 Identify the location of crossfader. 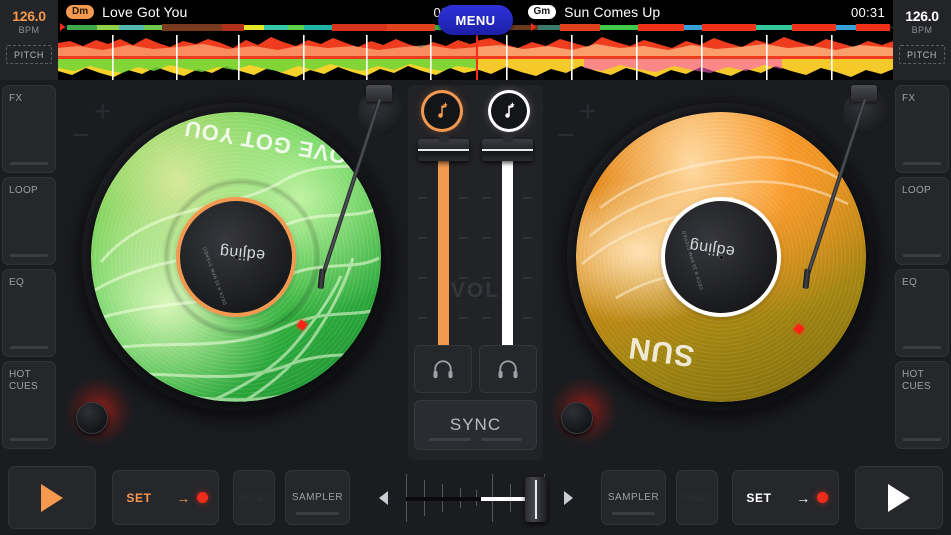
(476, 498).